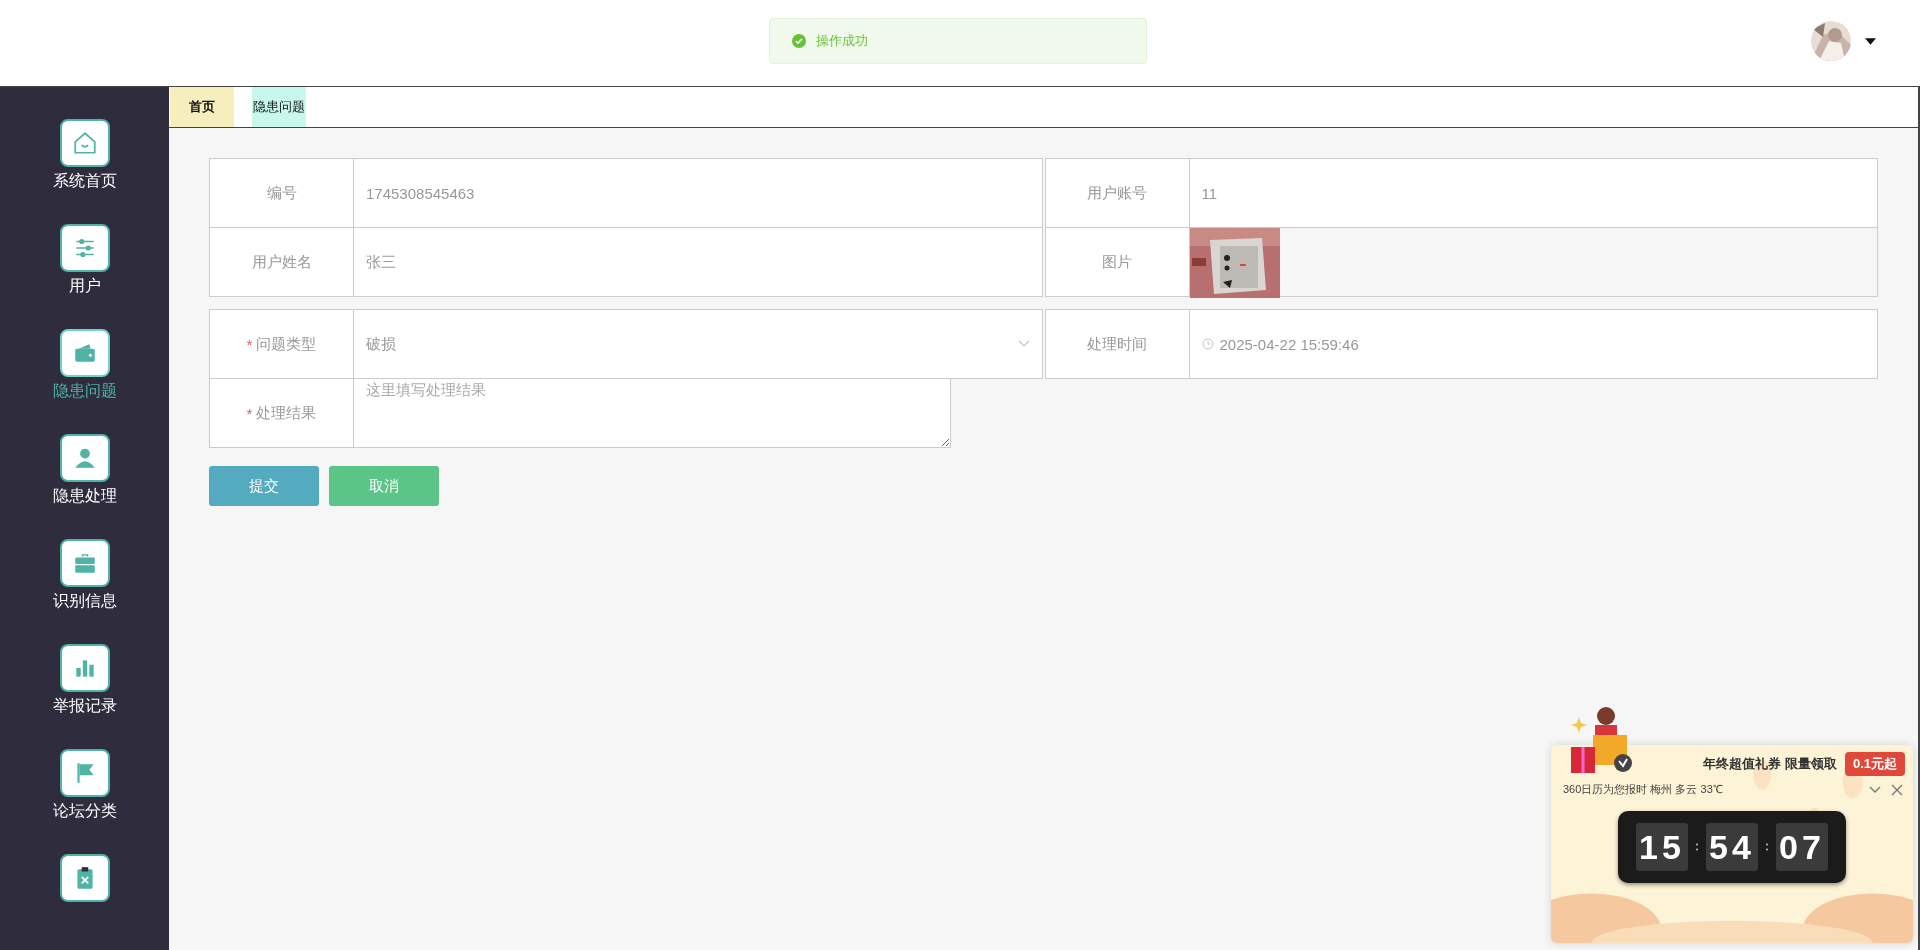 The width and height of the screenshot is (1920, 950). I want to click on check-circle-icon, so click(799, 41).